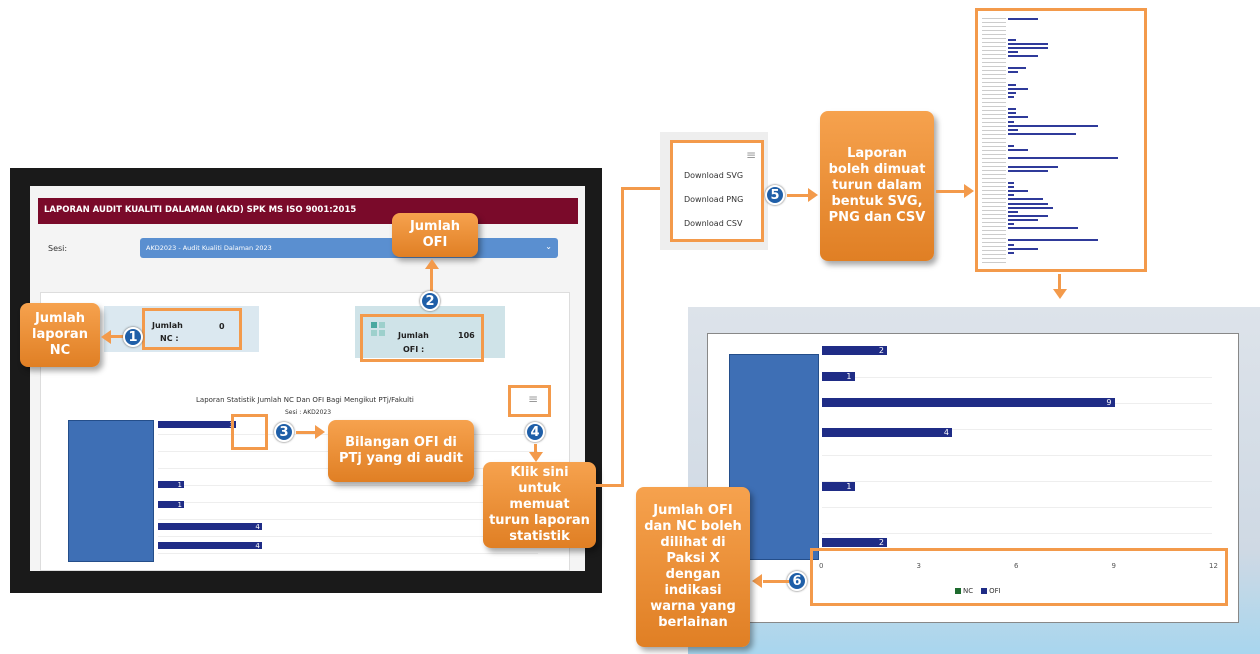 This screenshot has height=654, width=1260. What do you see at coordinates (435, 235) in the screenshot?
I see `callout-ofi-total: Jumlah OFI` at bounding box center [435, 235].